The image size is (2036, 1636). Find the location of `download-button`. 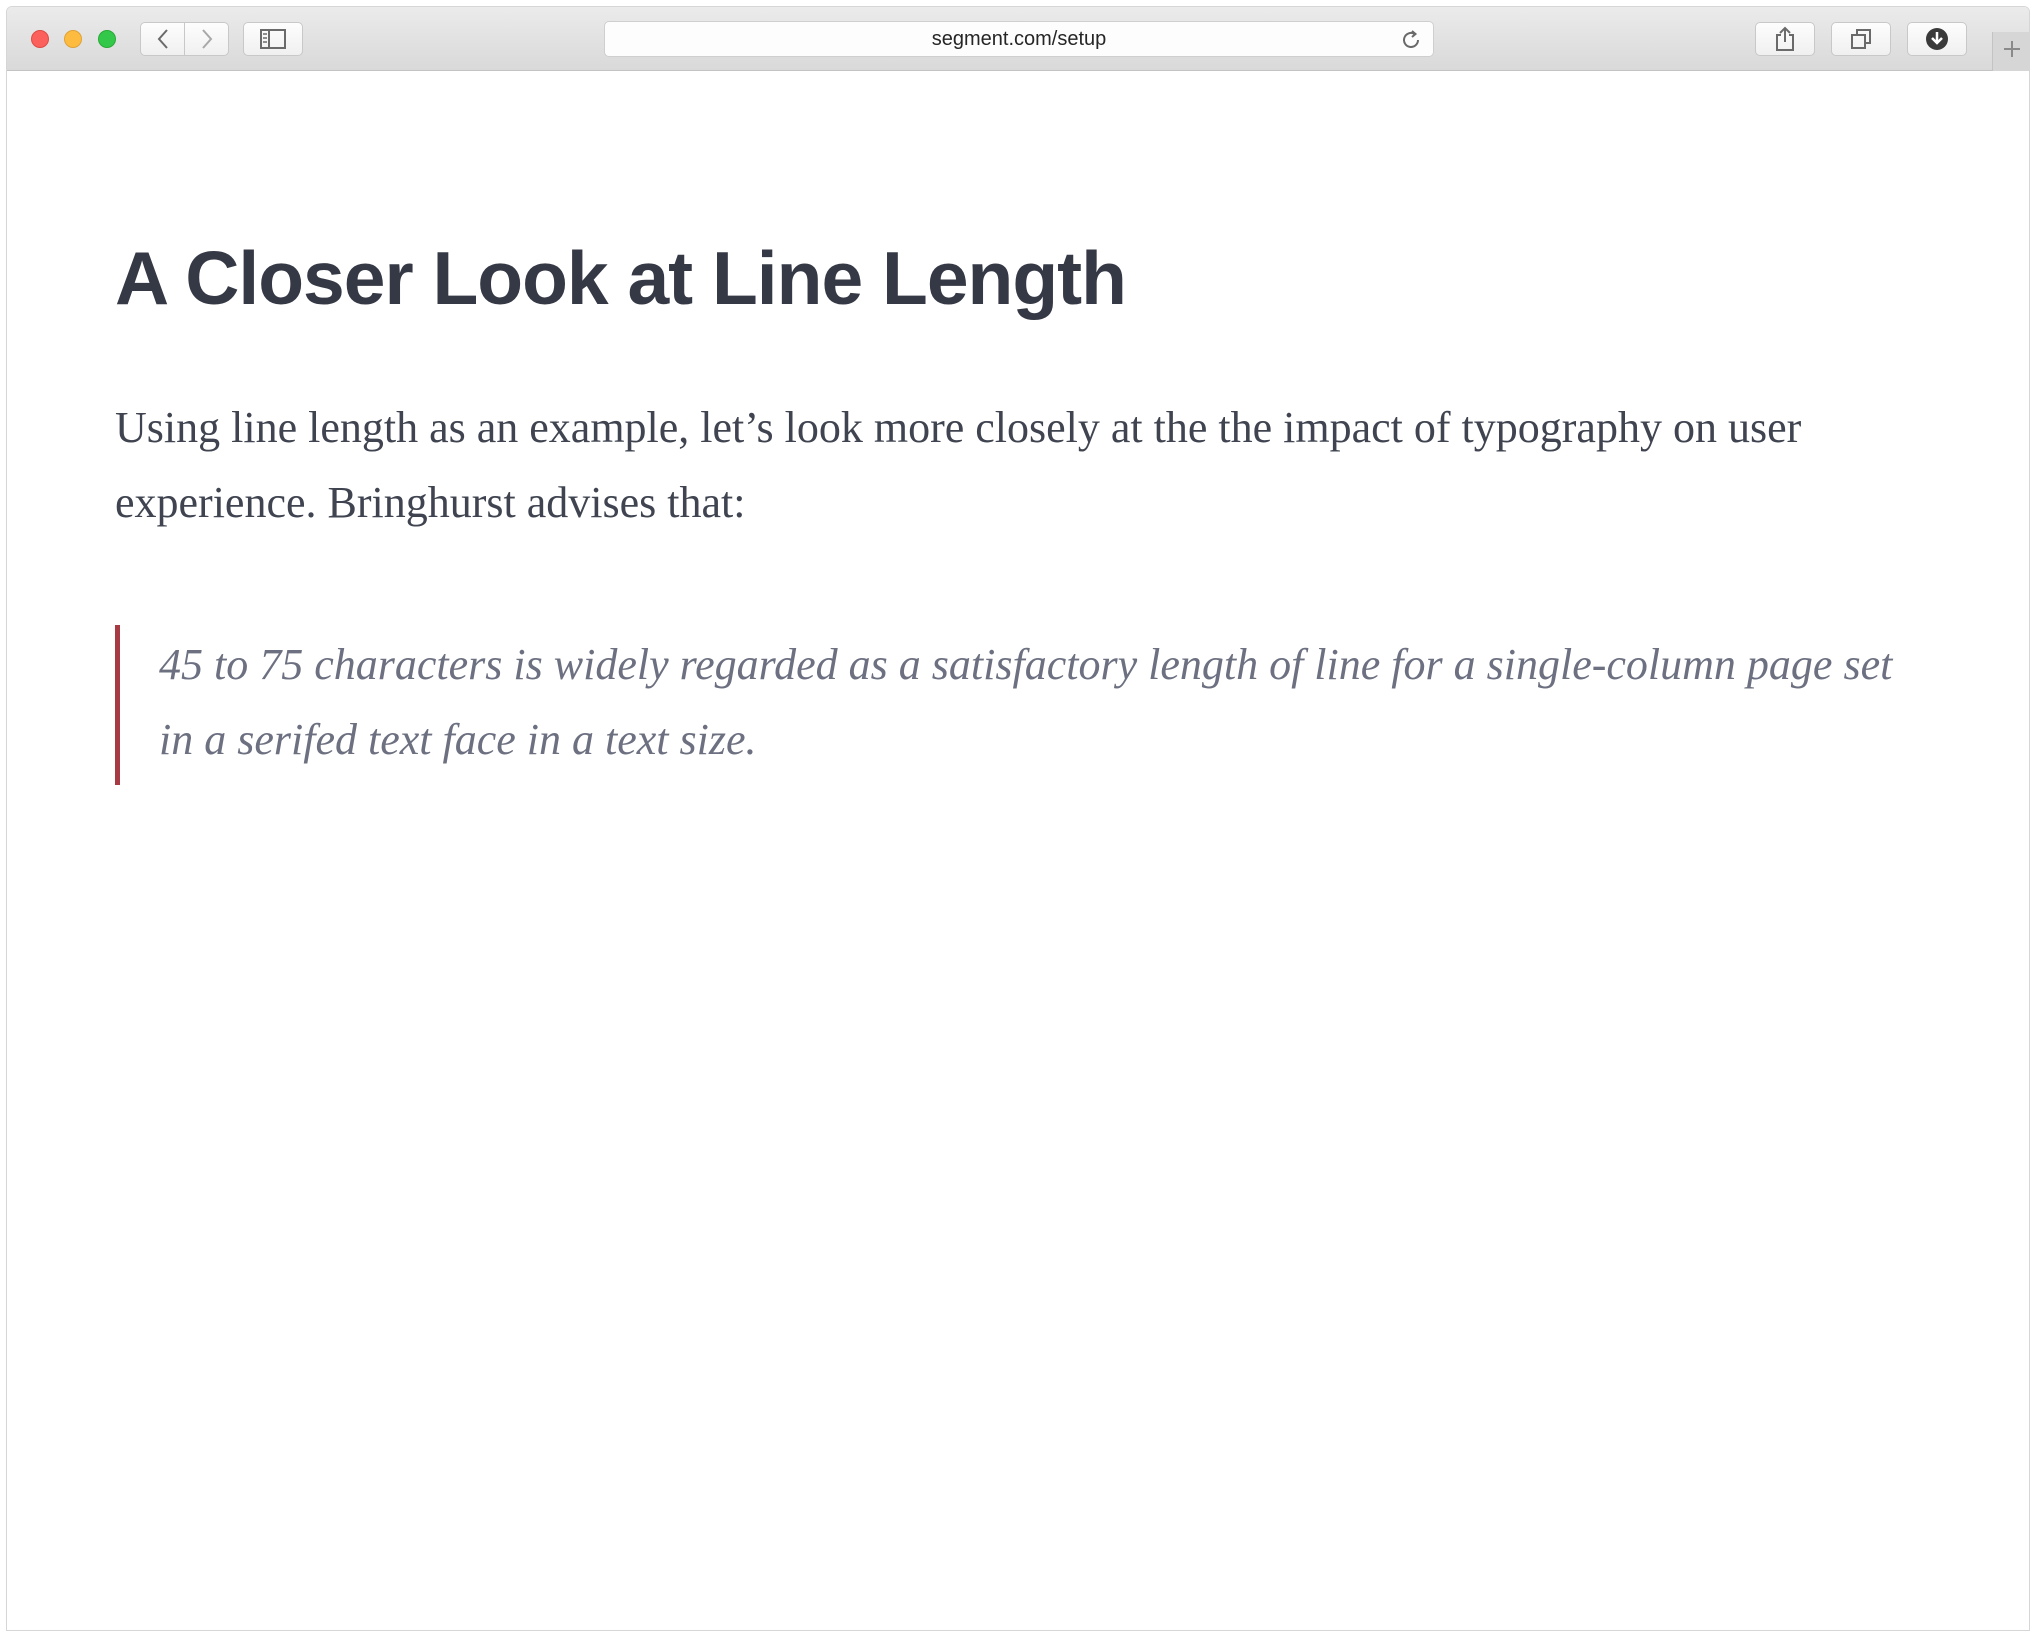

download-button is located at coordinates (1937, 39).